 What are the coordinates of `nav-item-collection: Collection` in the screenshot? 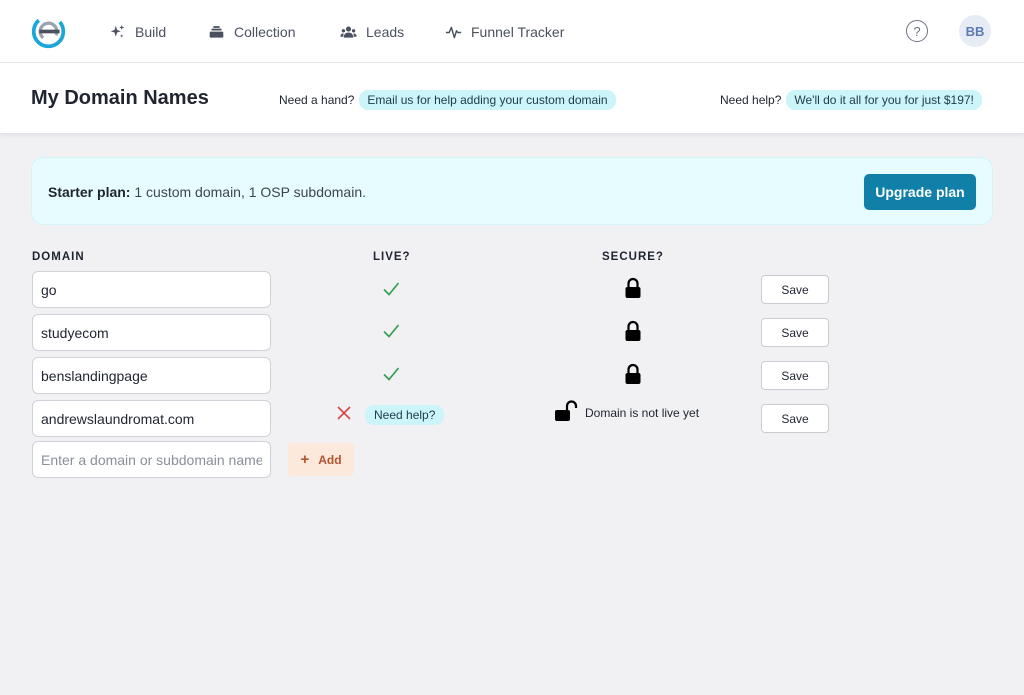 It's located at (251, 32).